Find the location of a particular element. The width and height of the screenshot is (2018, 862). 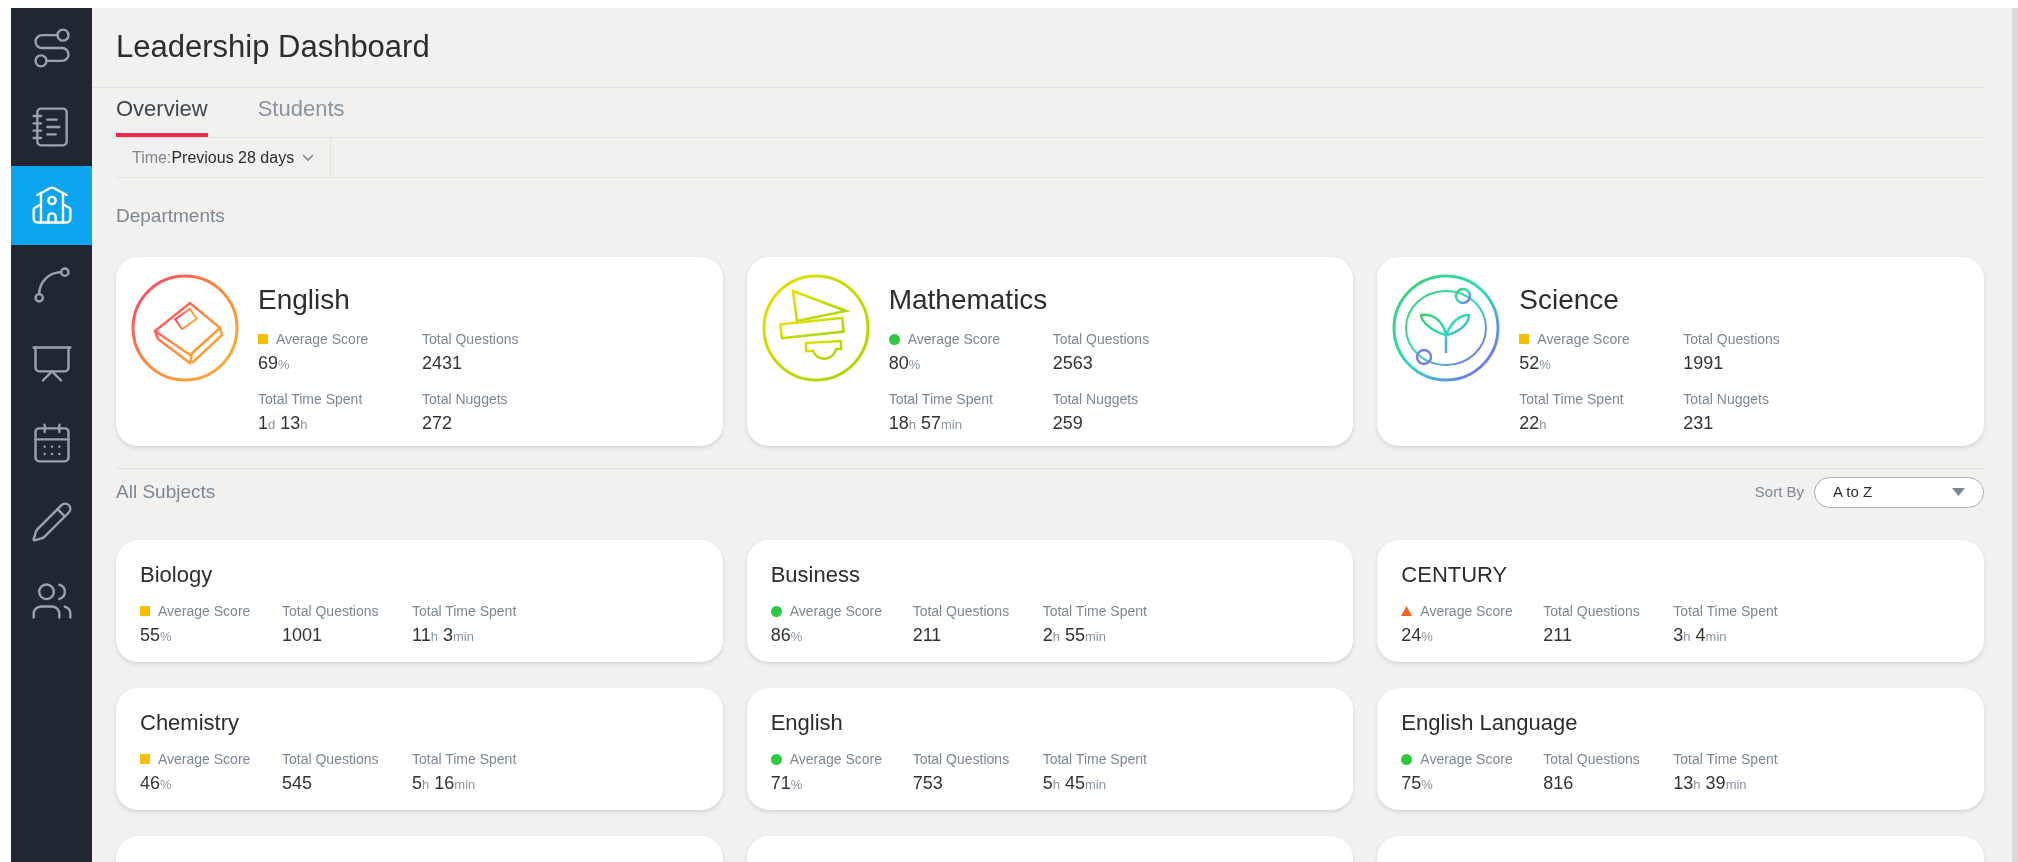

stat-value: 259 is located at coordinates (1067, 422).